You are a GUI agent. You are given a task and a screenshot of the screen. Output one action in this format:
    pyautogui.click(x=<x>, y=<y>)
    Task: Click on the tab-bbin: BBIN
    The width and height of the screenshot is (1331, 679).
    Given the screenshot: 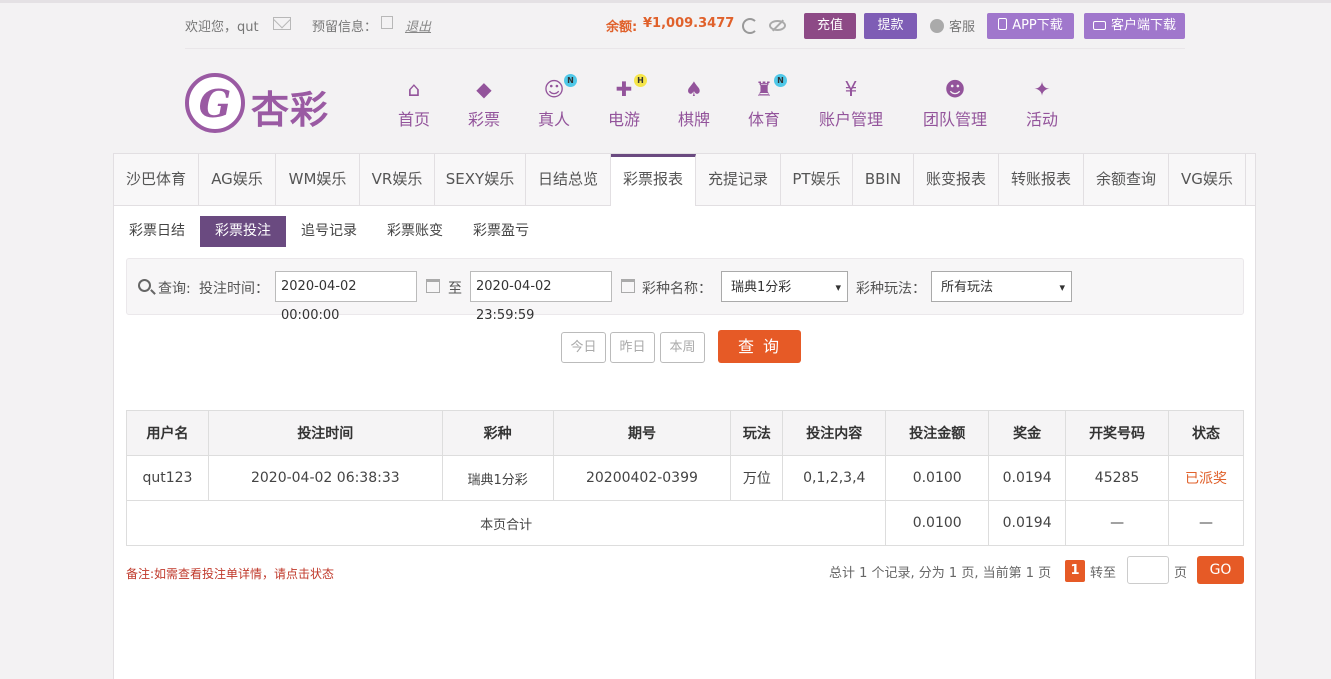 What is the action you would take?
    pyautogui.click(x=883, y=179)
    